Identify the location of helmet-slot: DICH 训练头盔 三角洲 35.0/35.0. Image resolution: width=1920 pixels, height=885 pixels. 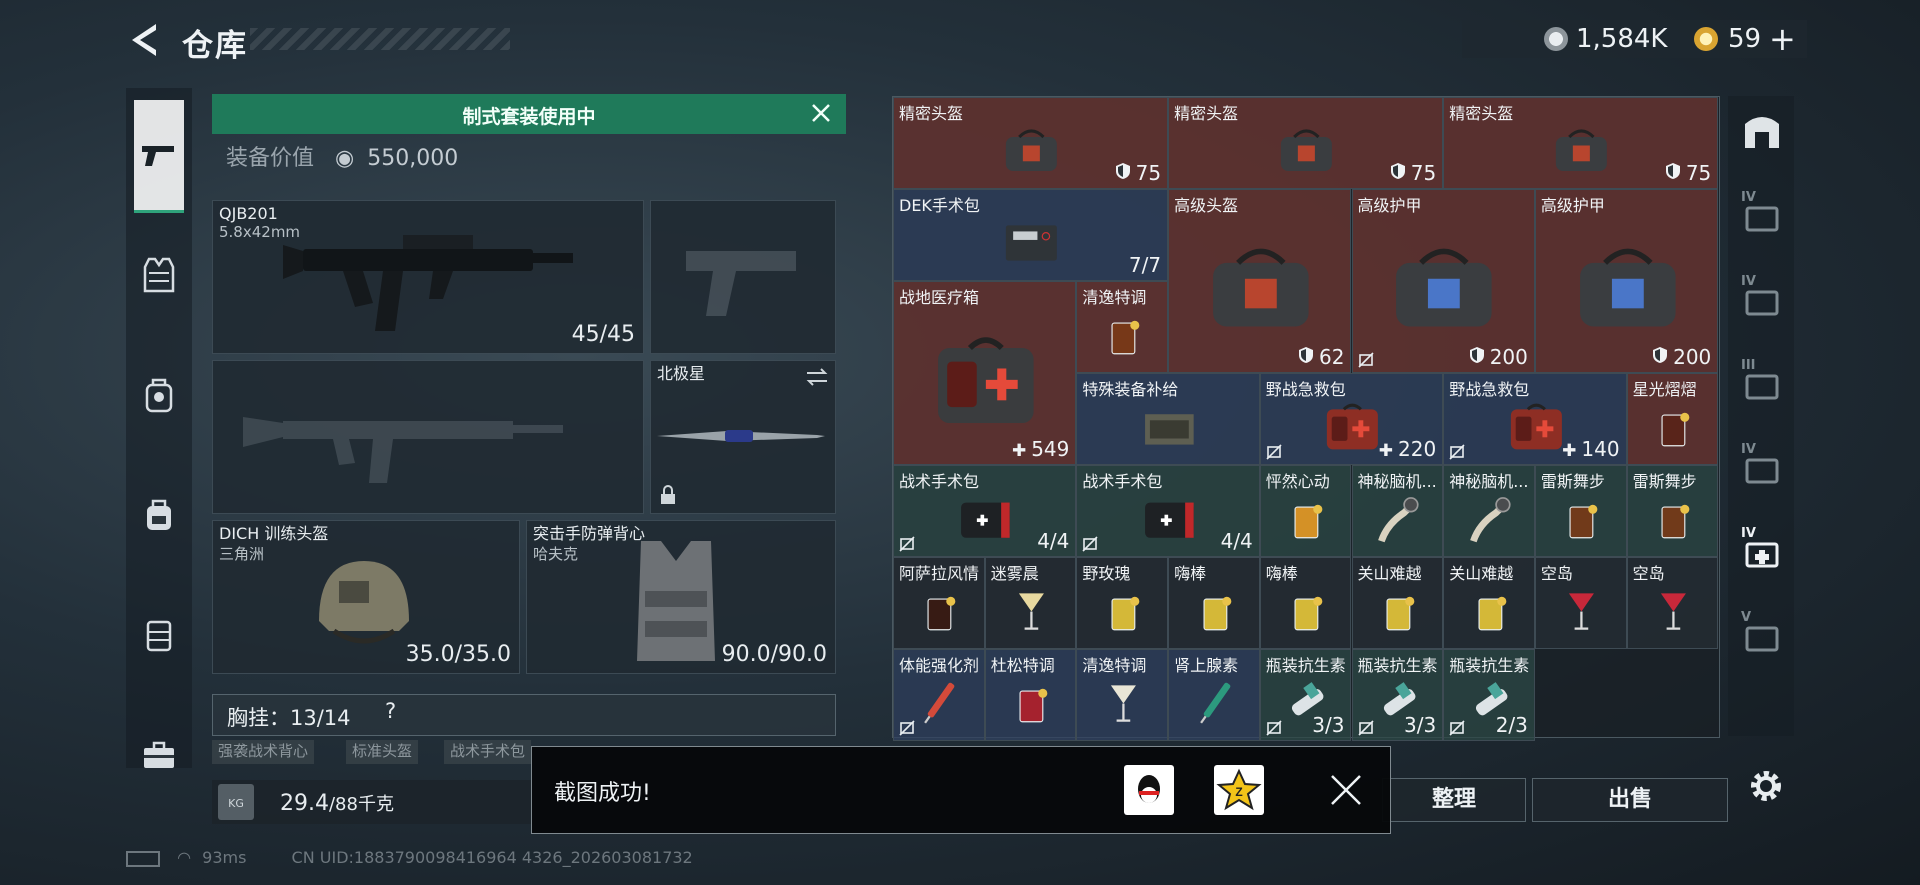
(366, 597).